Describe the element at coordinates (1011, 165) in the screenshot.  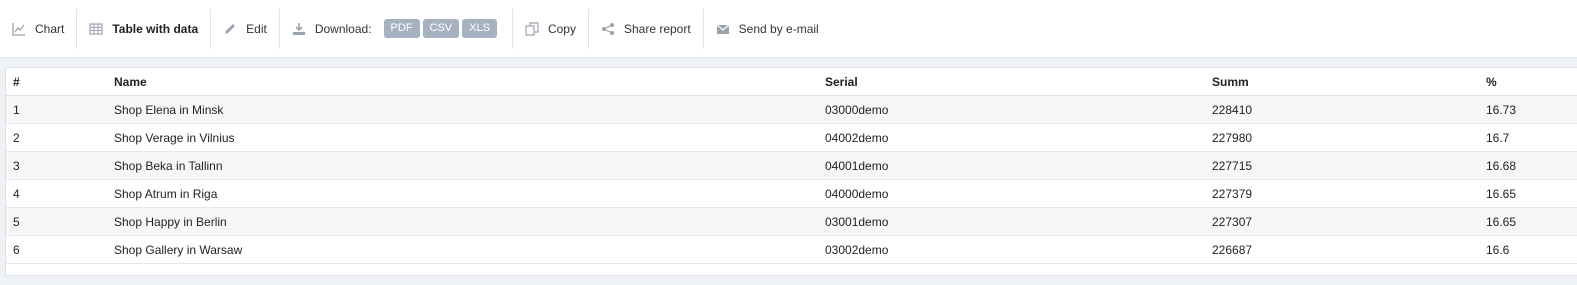
I see `cell-serial: 04001demo` at that location.